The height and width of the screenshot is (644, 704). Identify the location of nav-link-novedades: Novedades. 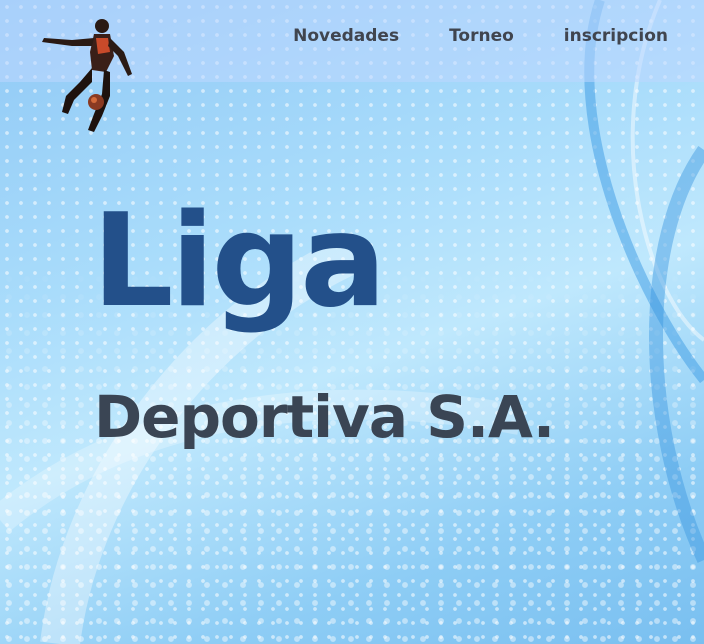
(346, 36).